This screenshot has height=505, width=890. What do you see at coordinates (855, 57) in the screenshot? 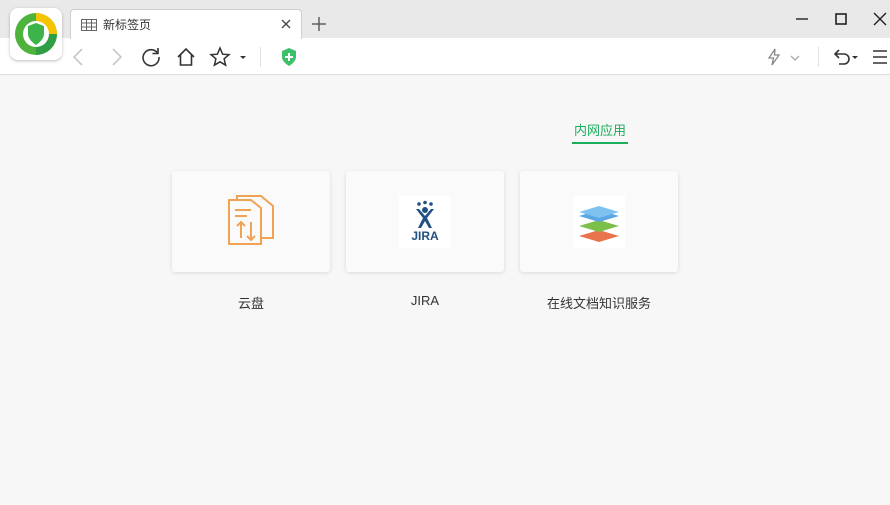
I see `undo-dropdown-icon` at bounding box center [855, 57].